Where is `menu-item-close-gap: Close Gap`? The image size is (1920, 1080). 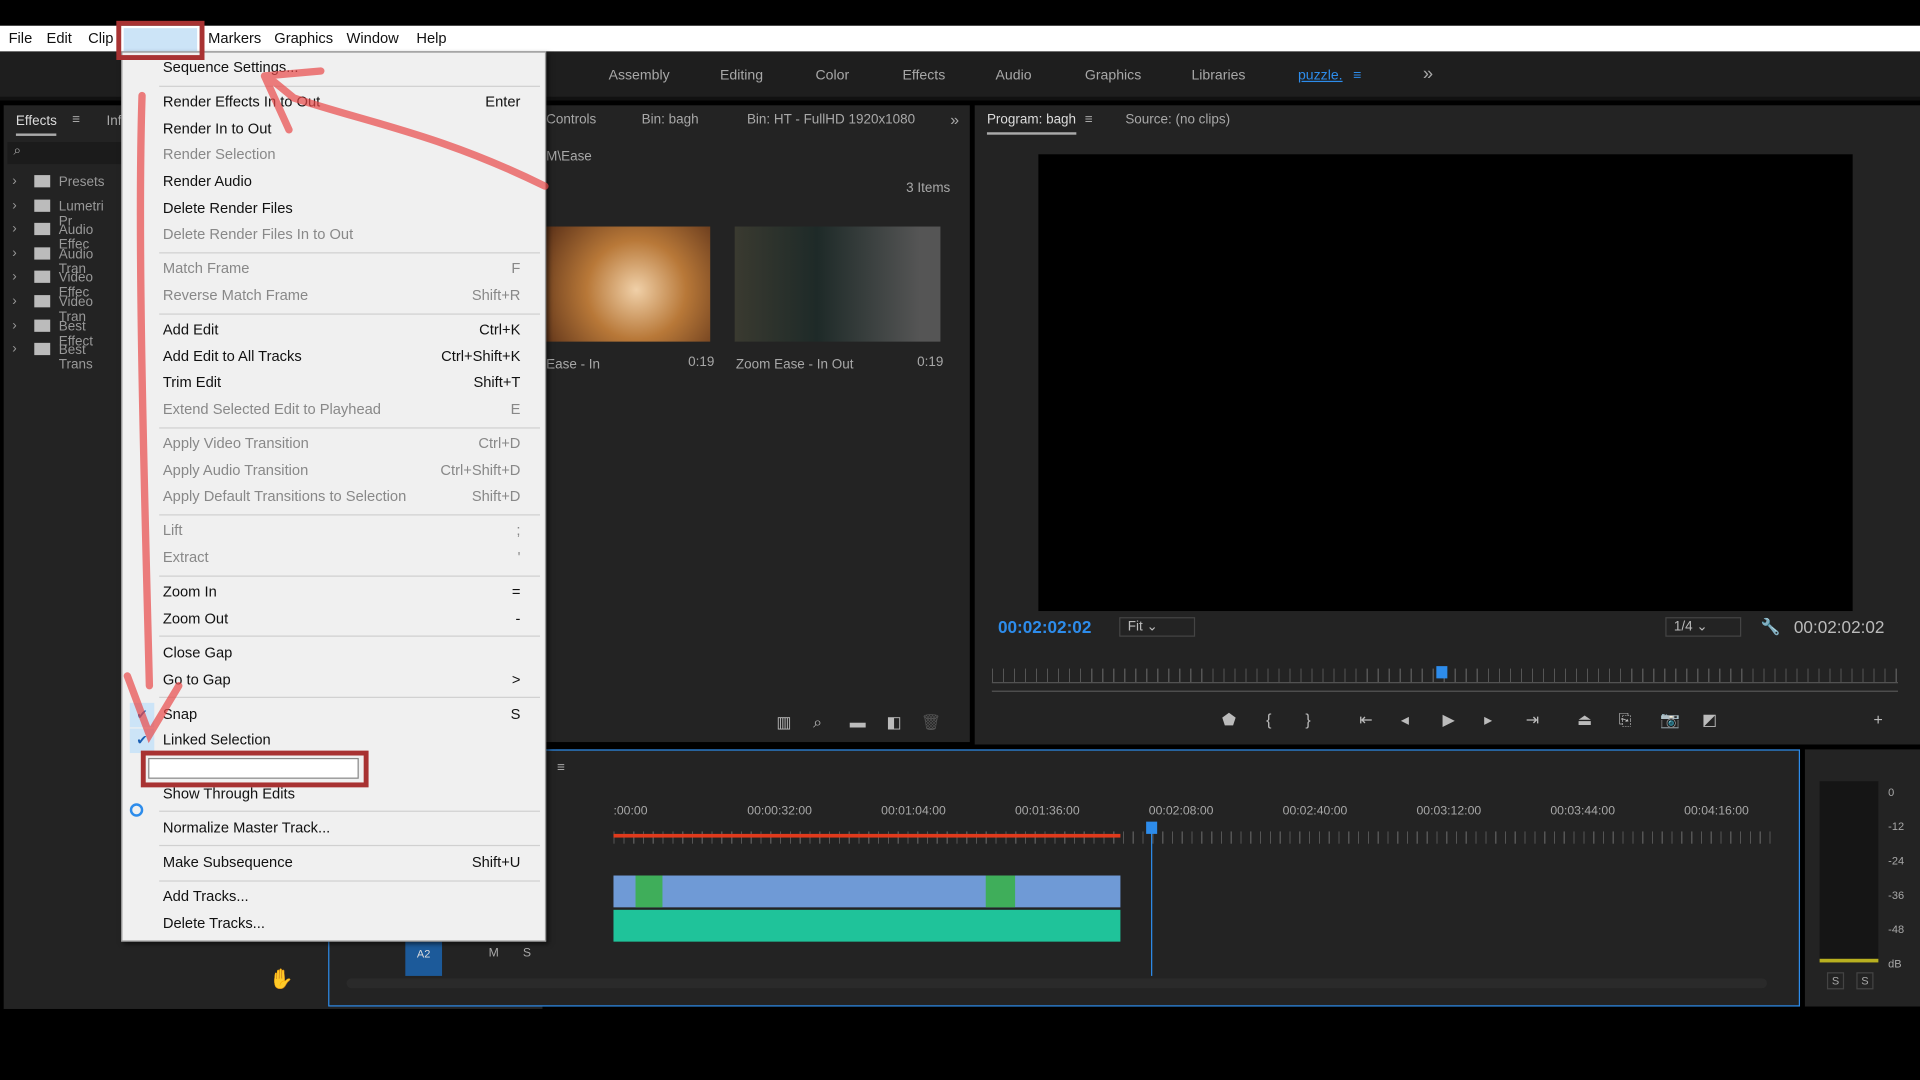 menu-item-close-gap: Close Gap is located at coordinates (333, 653).